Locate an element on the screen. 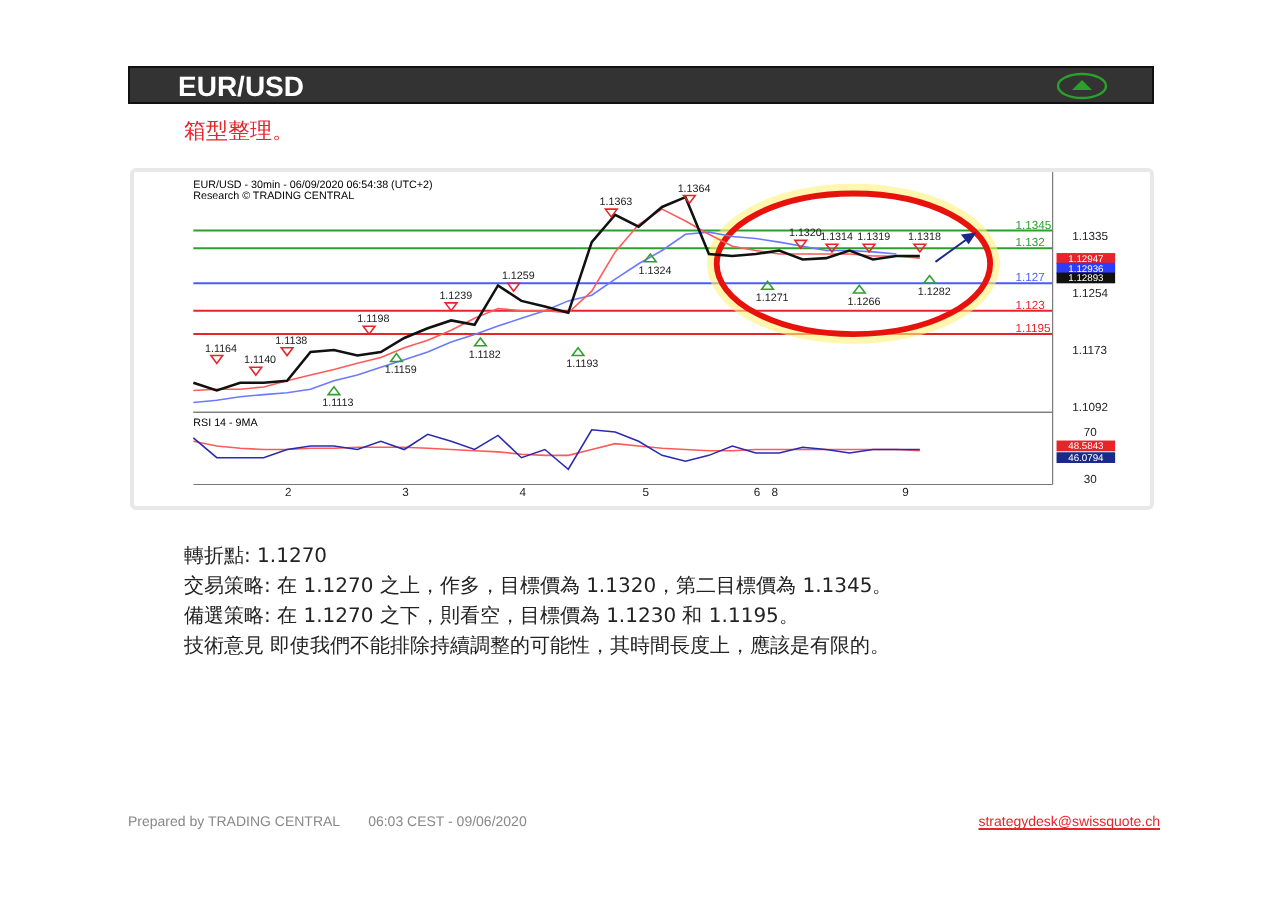 This screenshot has height=906, width=1280. analysis-text: 轉折點: 1.1270 is located at coordinates (257, 558).